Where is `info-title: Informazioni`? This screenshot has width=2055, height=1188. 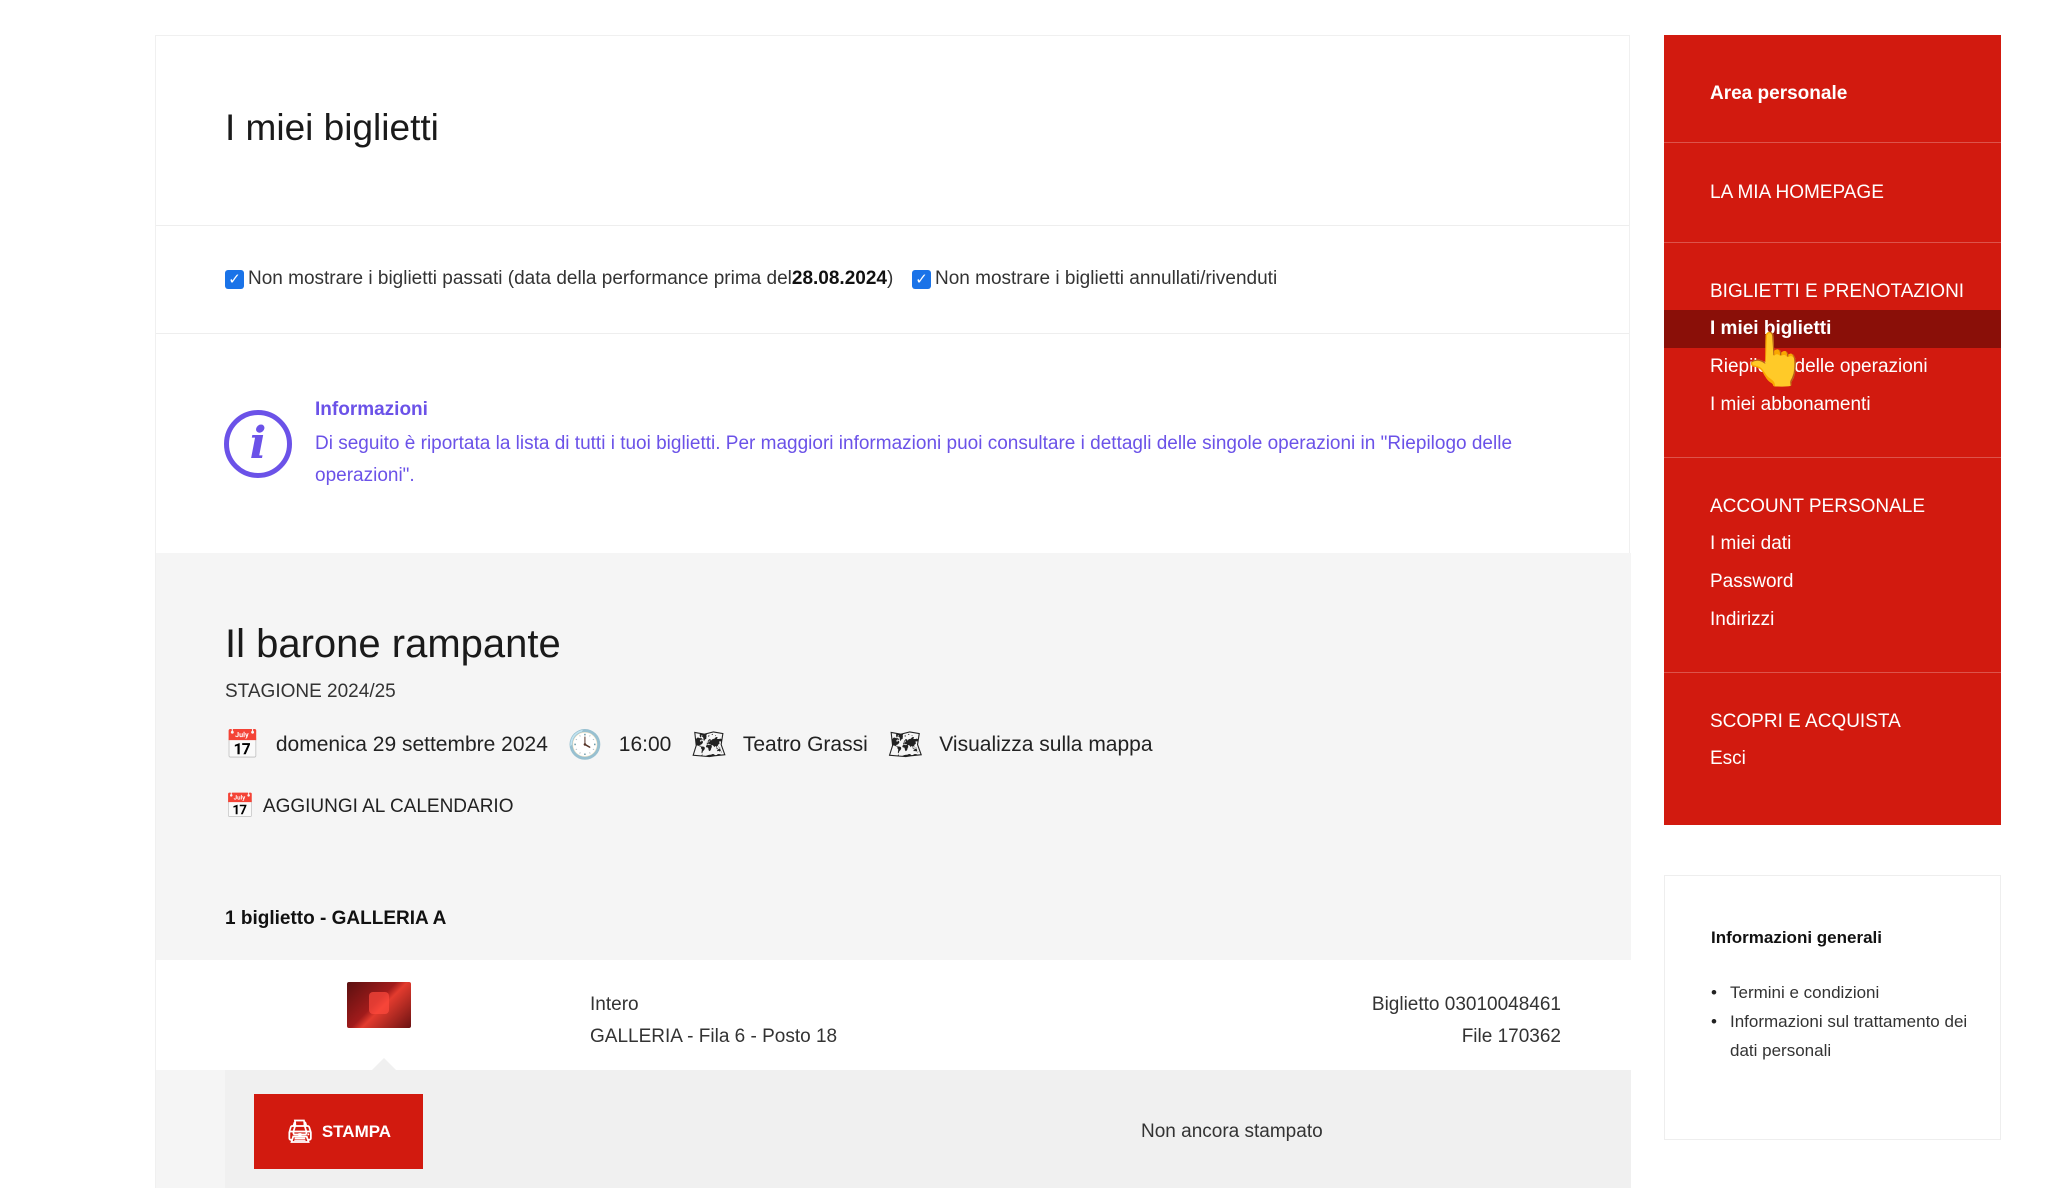 info-title: Informazioni is located at coordinates (371, 409).